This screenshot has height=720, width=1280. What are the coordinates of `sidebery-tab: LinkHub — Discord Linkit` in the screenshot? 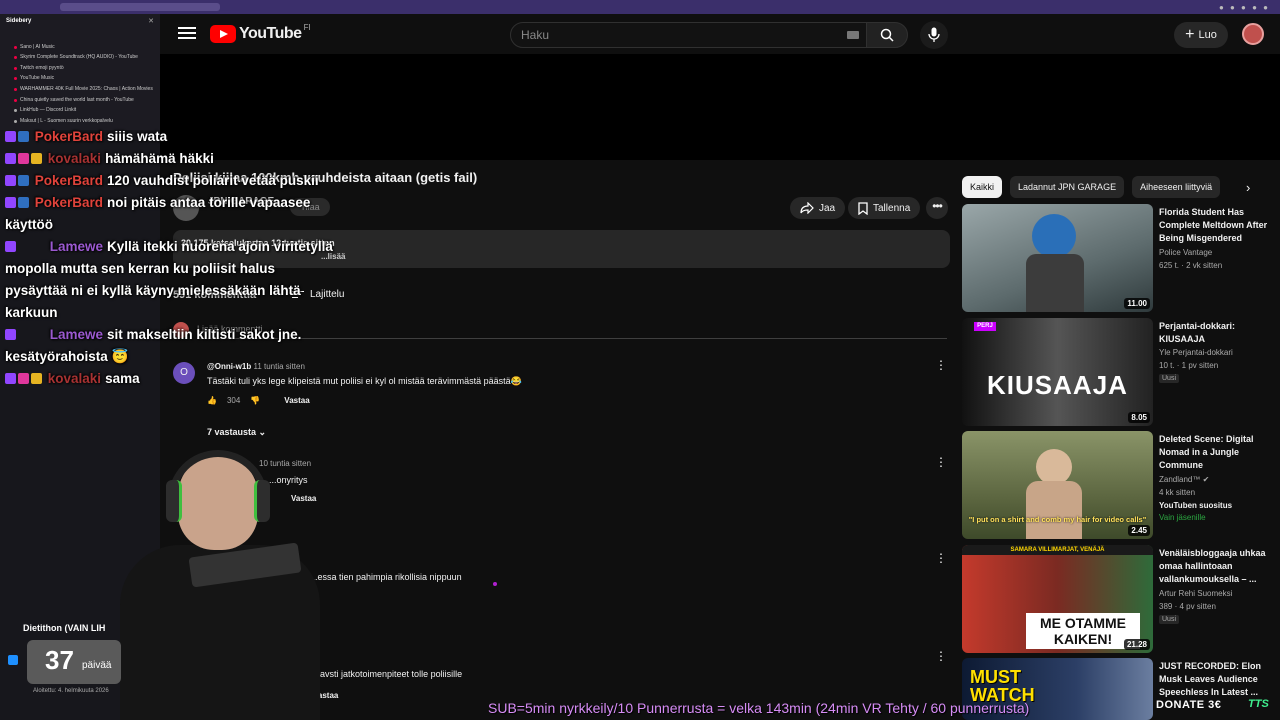 It's located at (48, 110).